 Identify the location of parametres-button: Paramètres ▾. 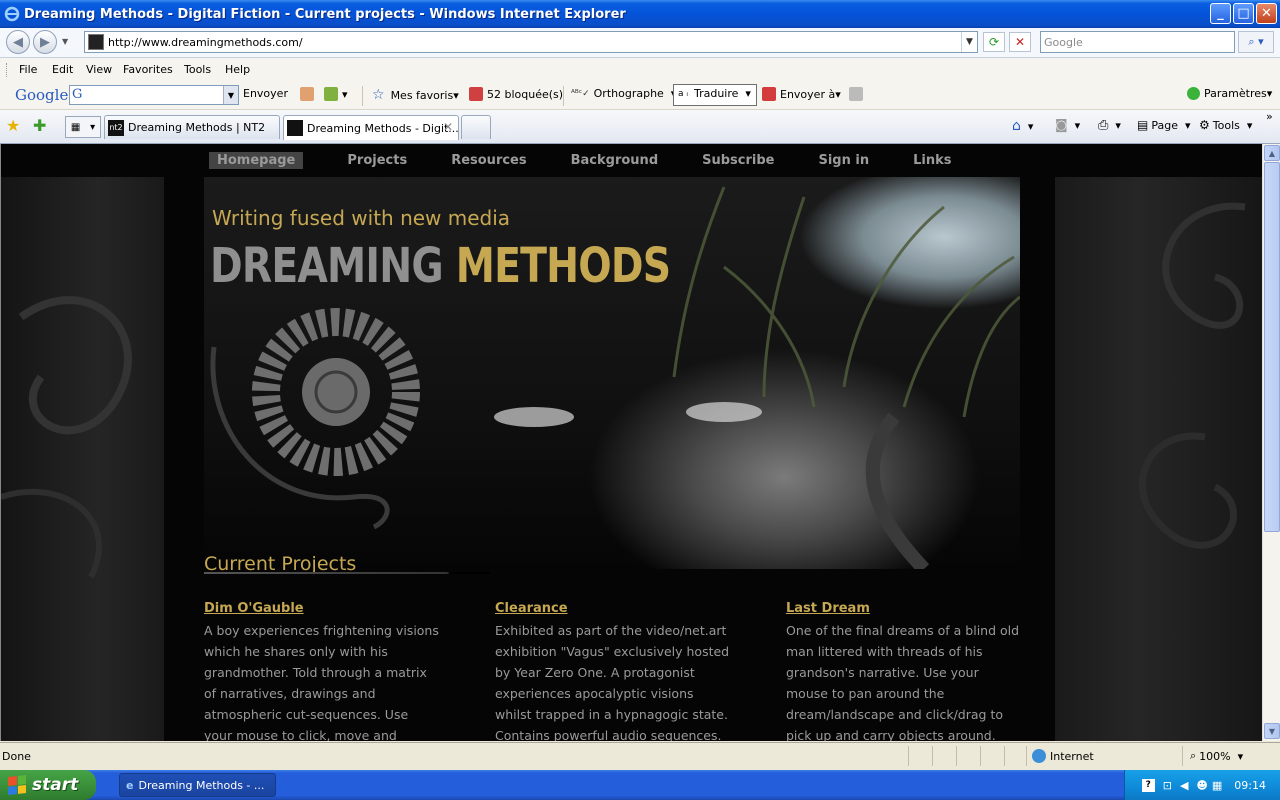
(1229, 93).